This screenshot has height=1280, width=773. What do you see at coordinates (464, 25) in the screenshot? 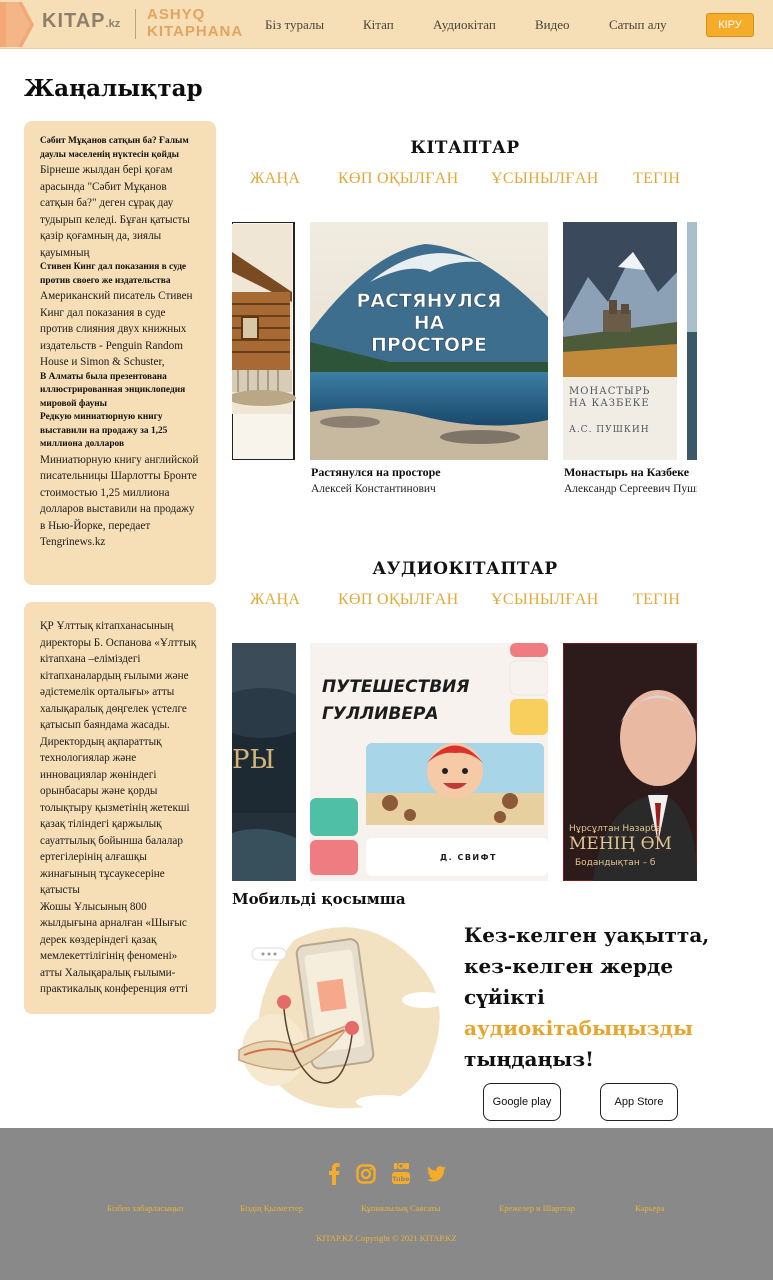
I see `nav-audiobooks: Аудиокітап` at bounding box center [464, 25].